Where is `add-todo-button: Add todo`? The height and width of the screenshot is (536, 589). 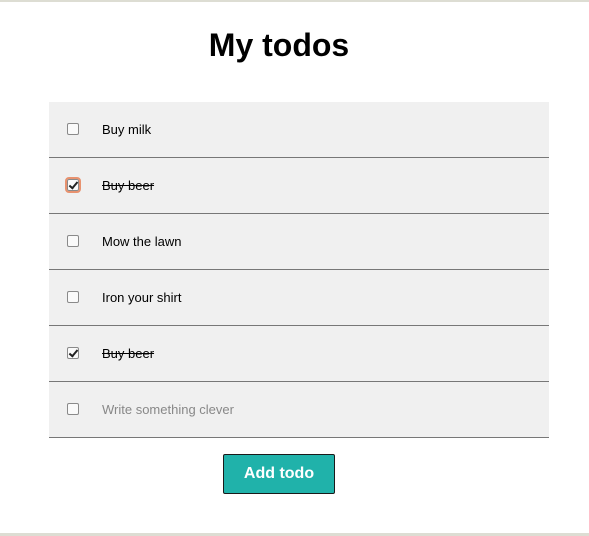
add-todo-button: Add todo is located at coordinates (279, 474).